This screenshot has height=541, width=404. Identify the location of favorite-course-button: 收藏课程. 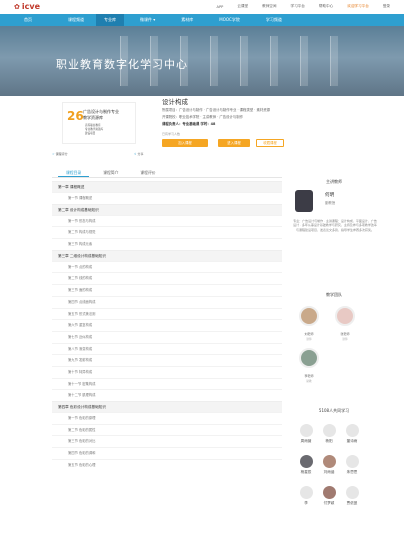
(270, 143).